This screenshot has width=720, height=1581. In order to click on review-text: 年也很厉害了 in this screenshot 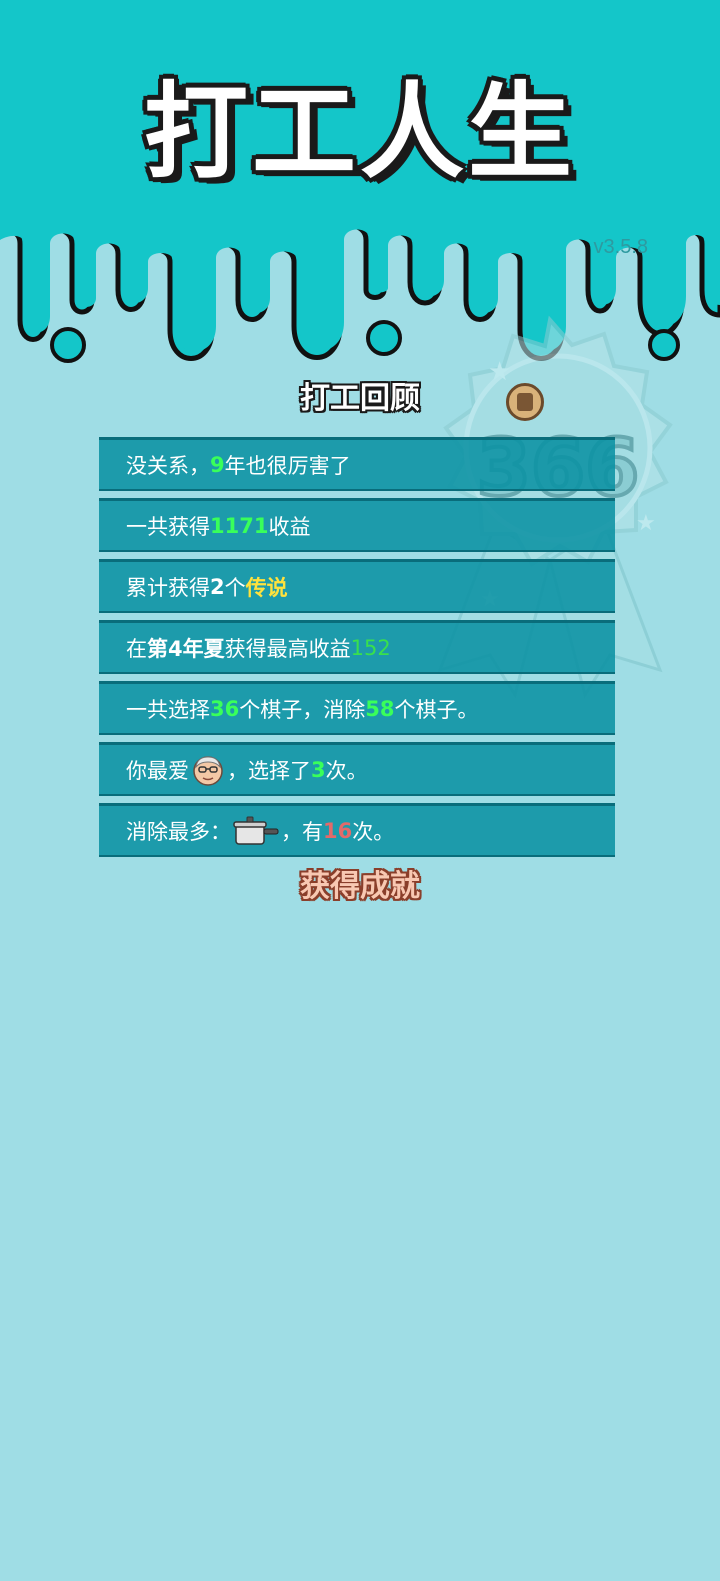, I will do `click(287, 465)`.